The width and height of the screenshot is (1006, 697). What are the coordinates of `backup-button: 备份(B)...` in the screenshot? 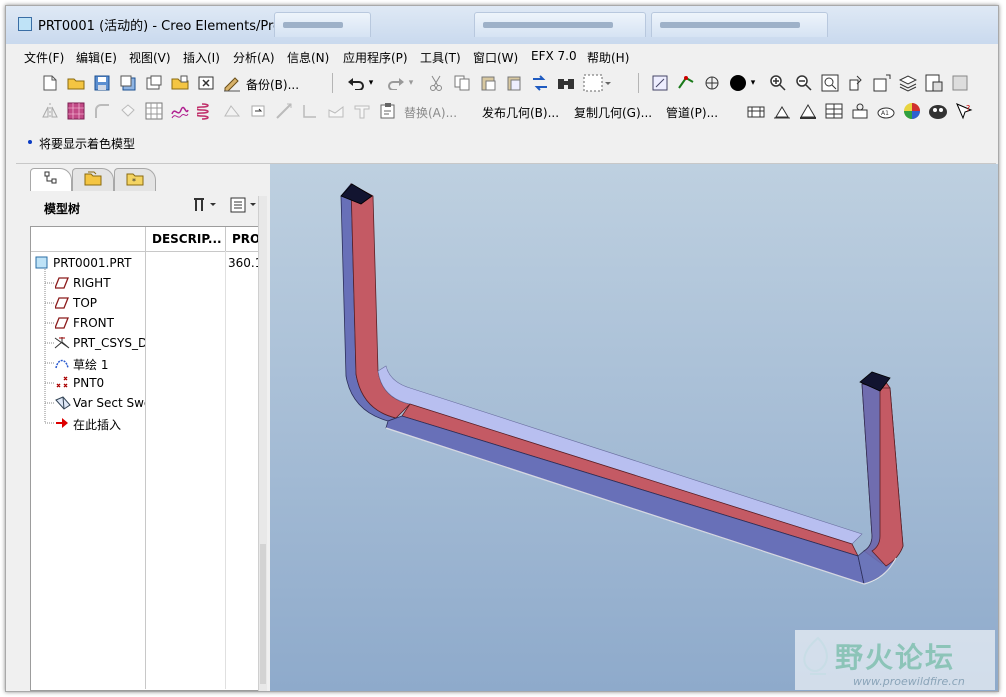 It's located at (272, 84).